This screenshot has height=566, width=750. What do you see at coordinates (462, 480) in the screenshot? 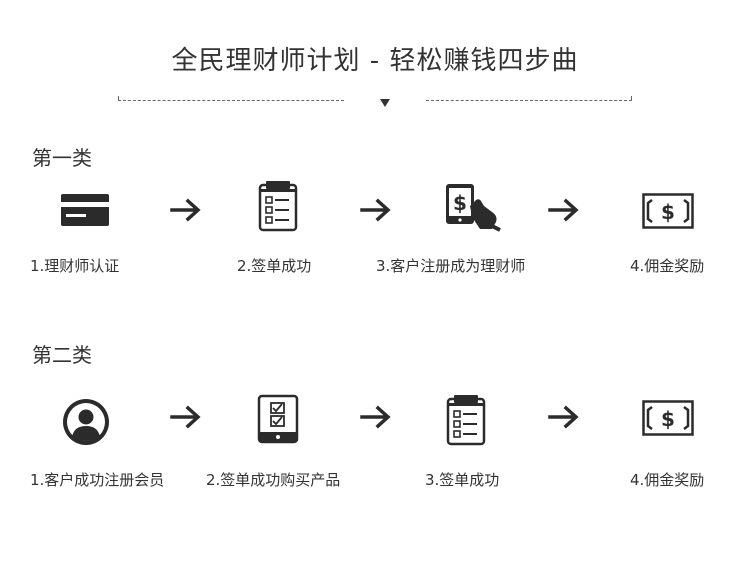
I see `step-label: 3.签单成功` at bounding box center [462, 480].